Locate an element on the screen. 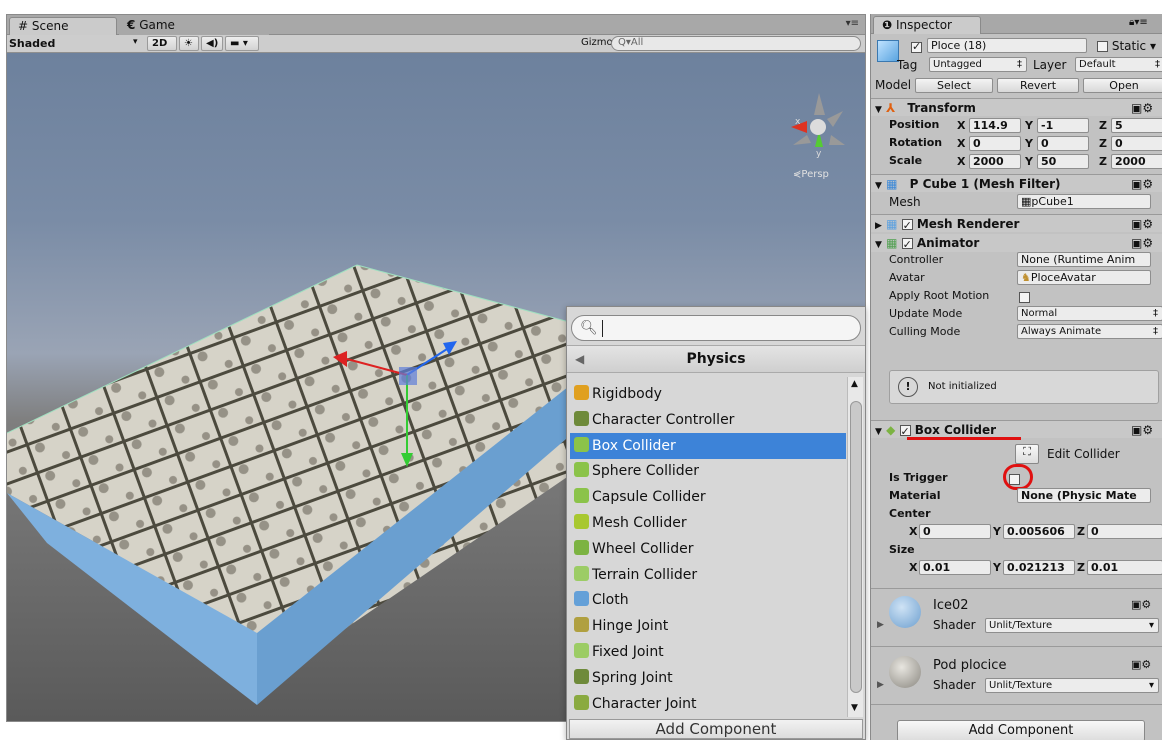 This screenshot has width=1162, height=740. layer-dropdown: Default ‡ is located at coordinates (1118, 64).